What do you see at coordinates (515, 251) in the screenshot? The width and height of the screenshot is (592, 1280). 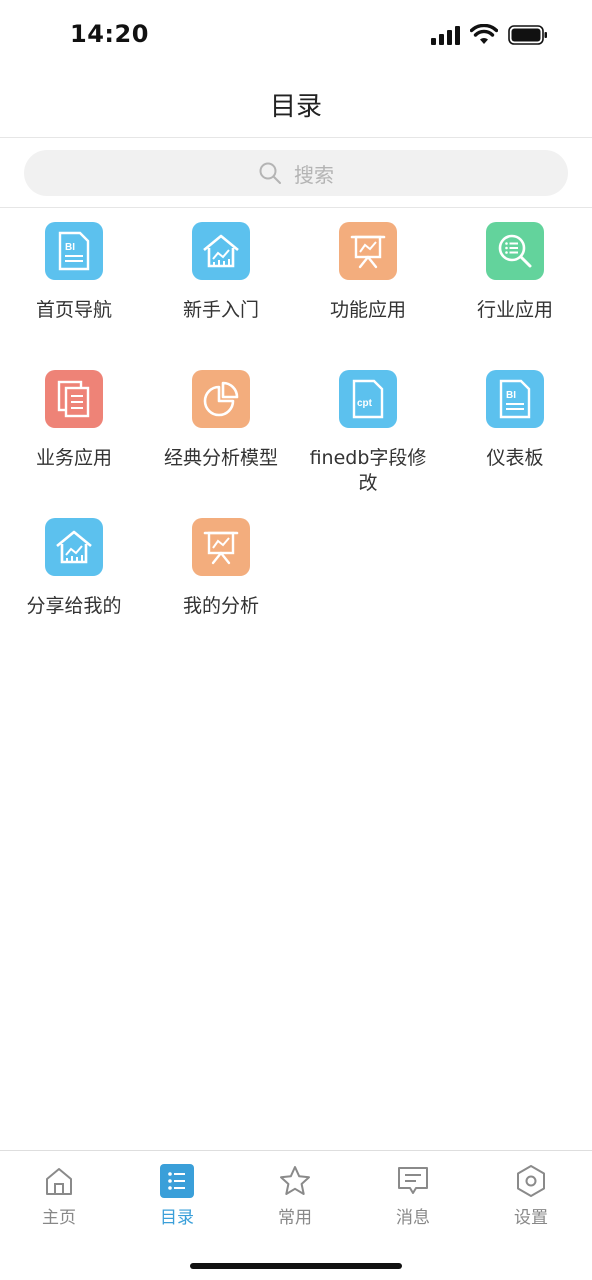 I see `search-list-icon` at bounding box center [515, 251].